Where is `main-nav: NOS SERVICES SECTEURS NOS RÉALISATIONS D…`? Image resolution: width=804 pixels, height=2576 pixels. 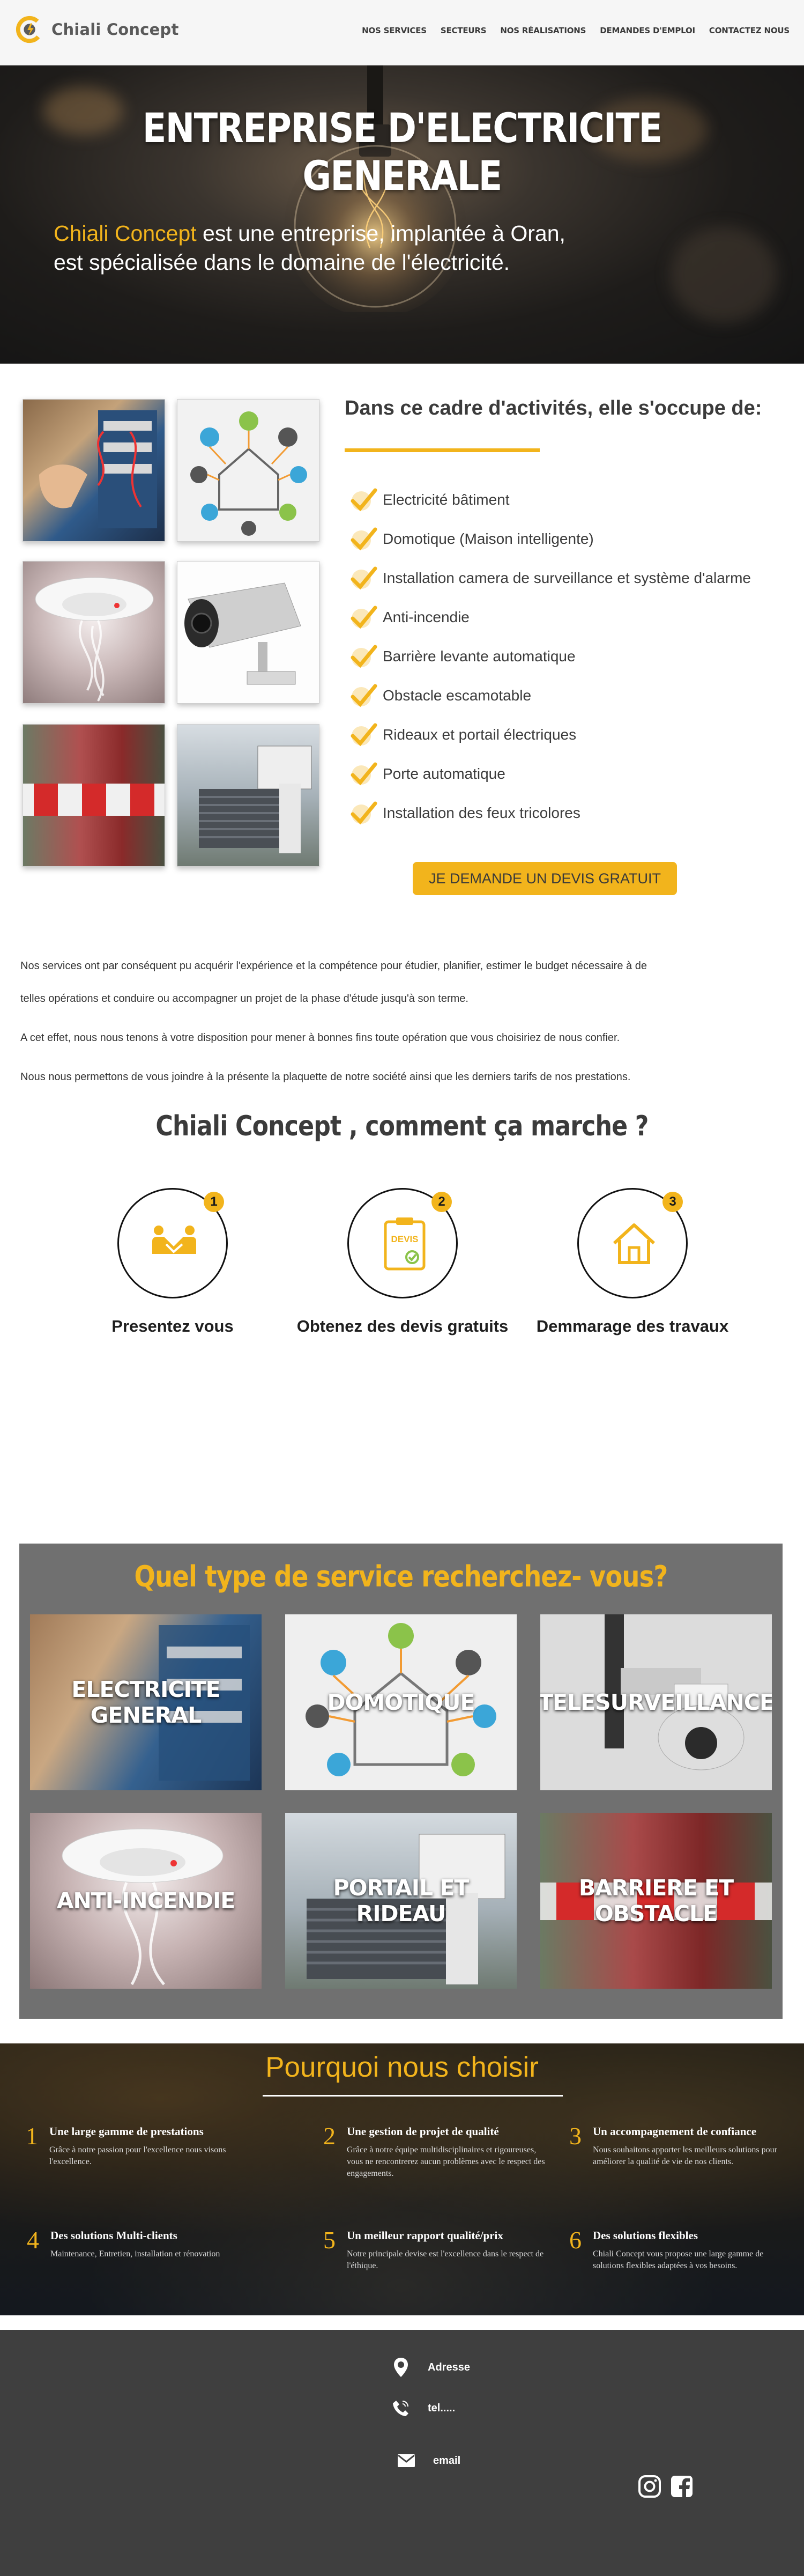
main-nav: NOS SERVICES SECTEURS NOS RÉALISATIONS D… is located at coordinates (576, 31).